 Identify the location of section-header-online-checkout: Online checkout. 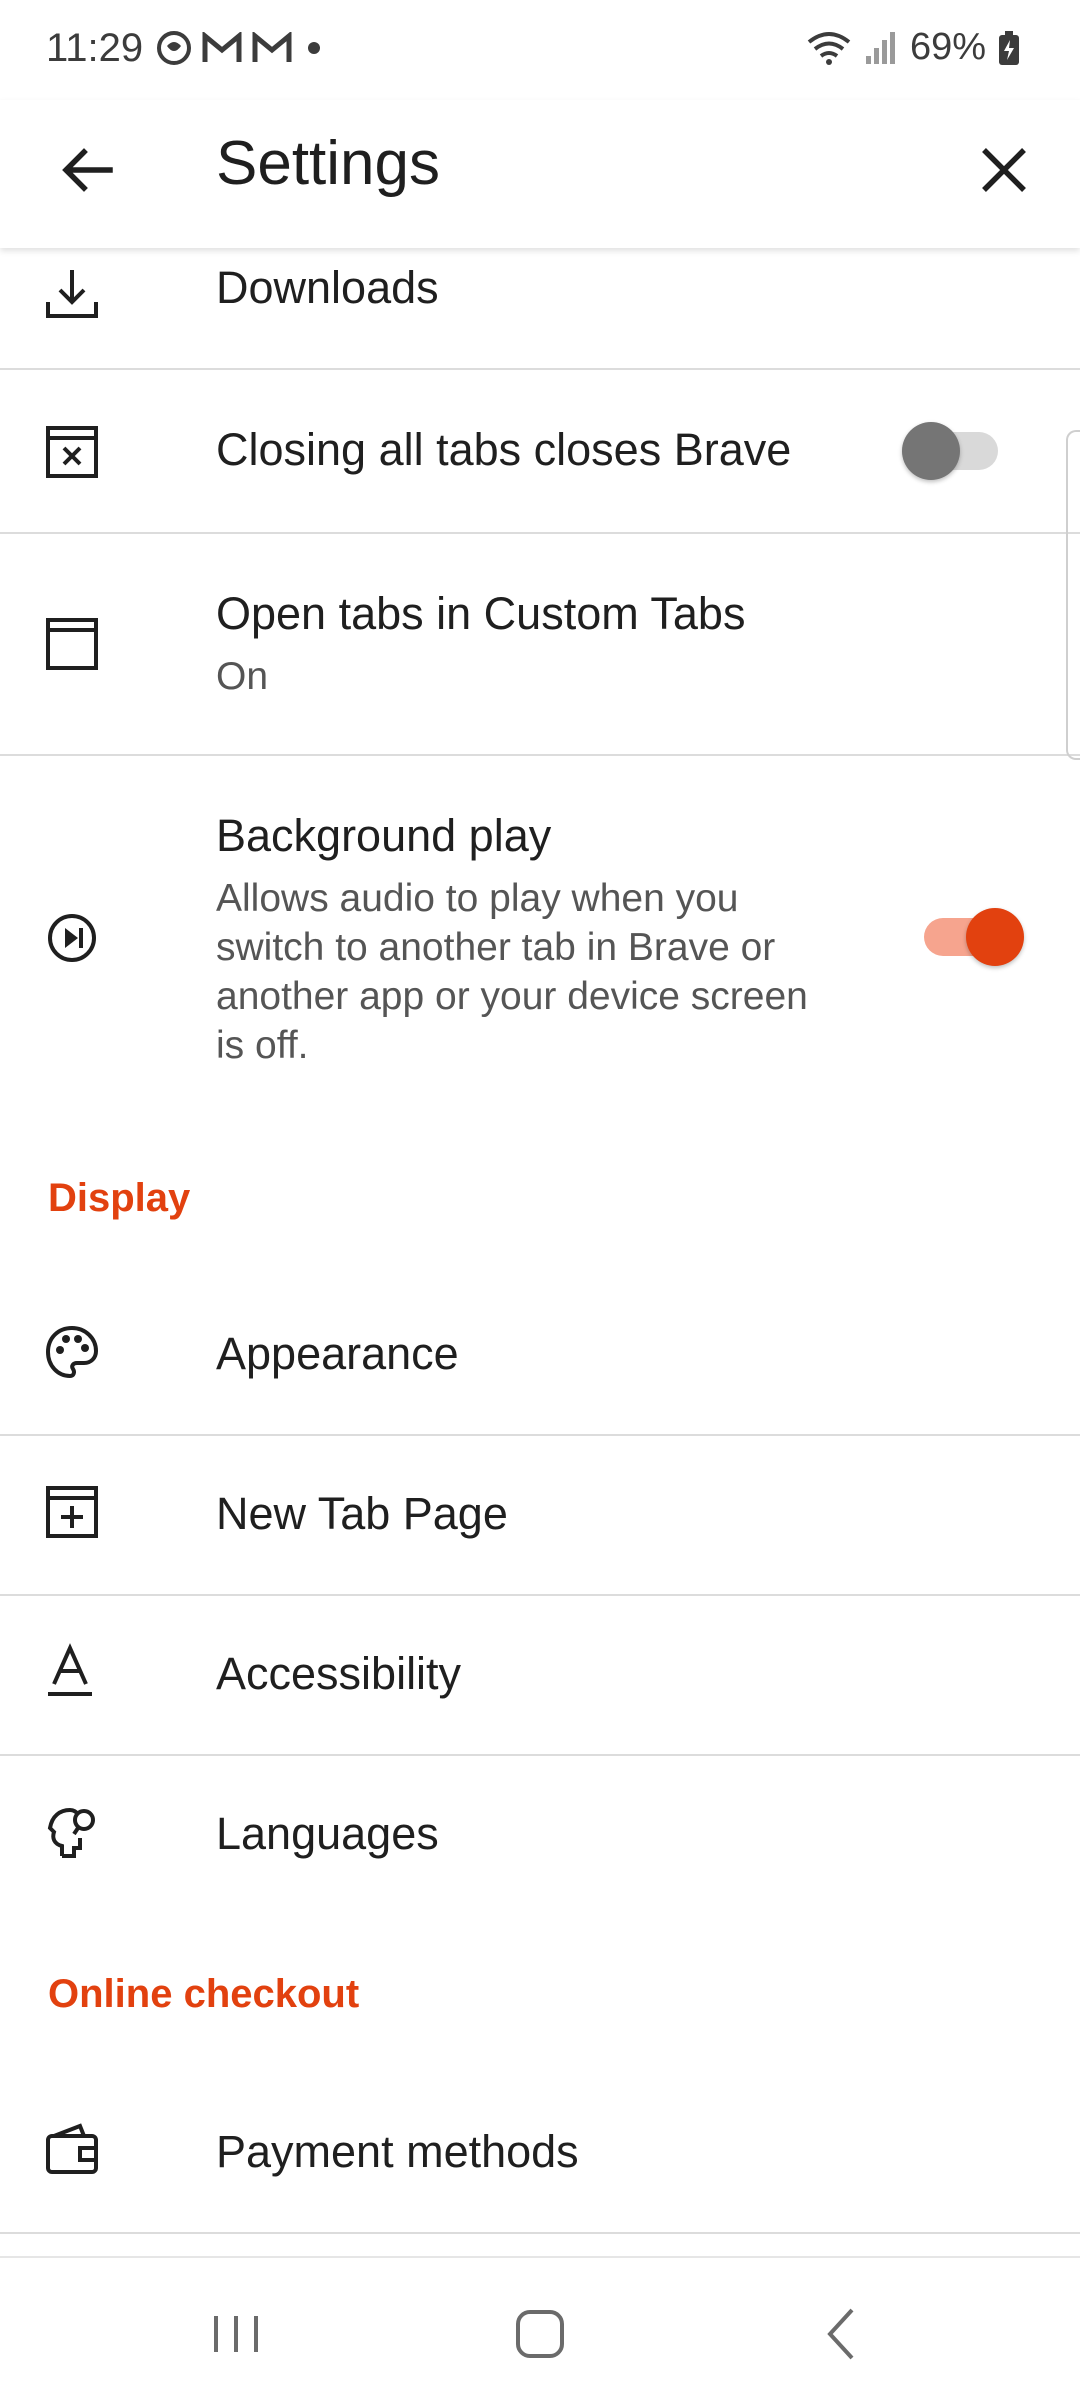
(204, 1994).